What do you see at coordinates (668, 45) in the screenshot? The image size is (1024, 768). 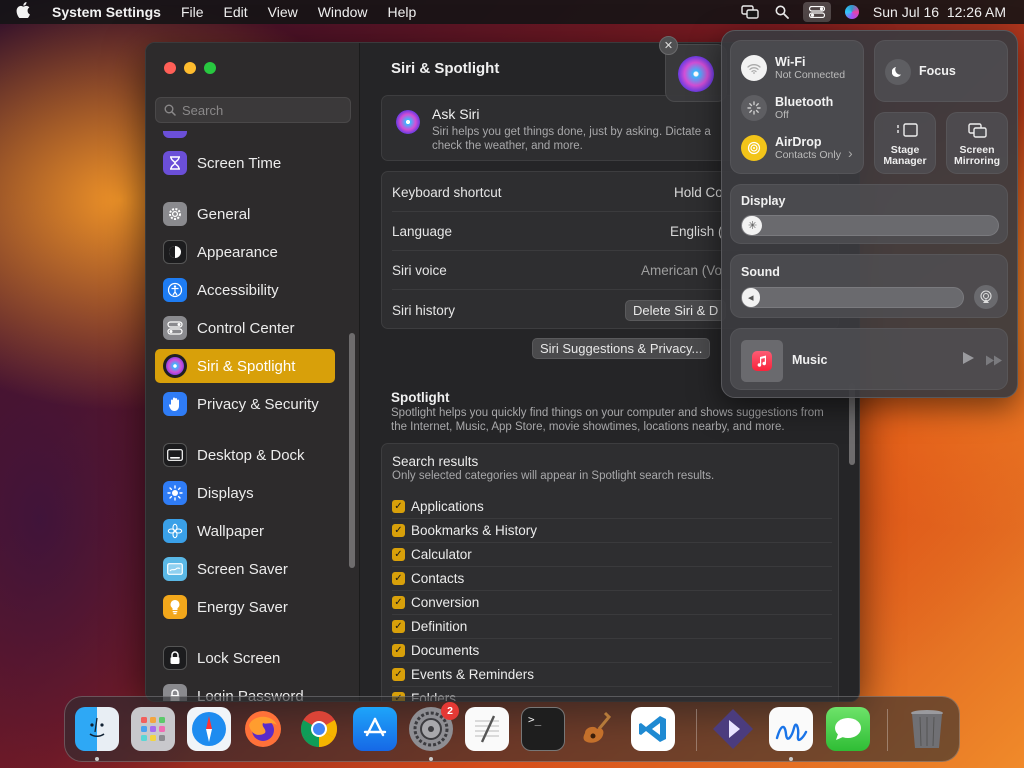 I see `notification-close-button: ✕` at bounding box center [668, 45].